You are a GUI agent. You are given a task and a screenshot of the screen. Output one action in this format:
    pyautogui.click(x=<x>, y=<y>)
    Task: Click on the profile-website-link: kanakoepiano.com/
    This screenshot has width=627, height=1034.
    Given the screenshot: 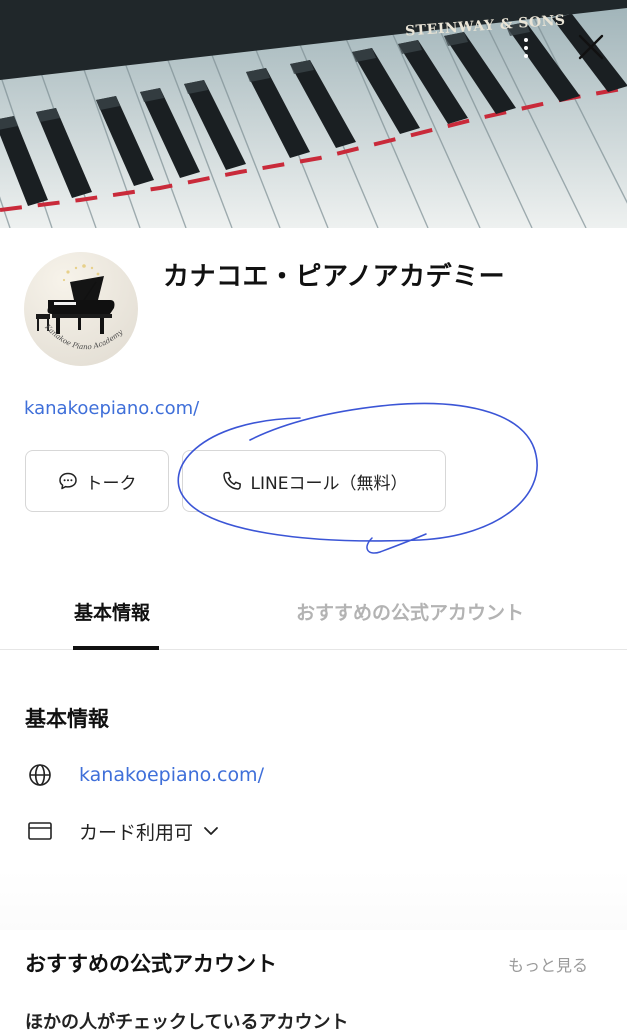 What is the action you would take?
    pyautogui.click(x=111, y=408)
    